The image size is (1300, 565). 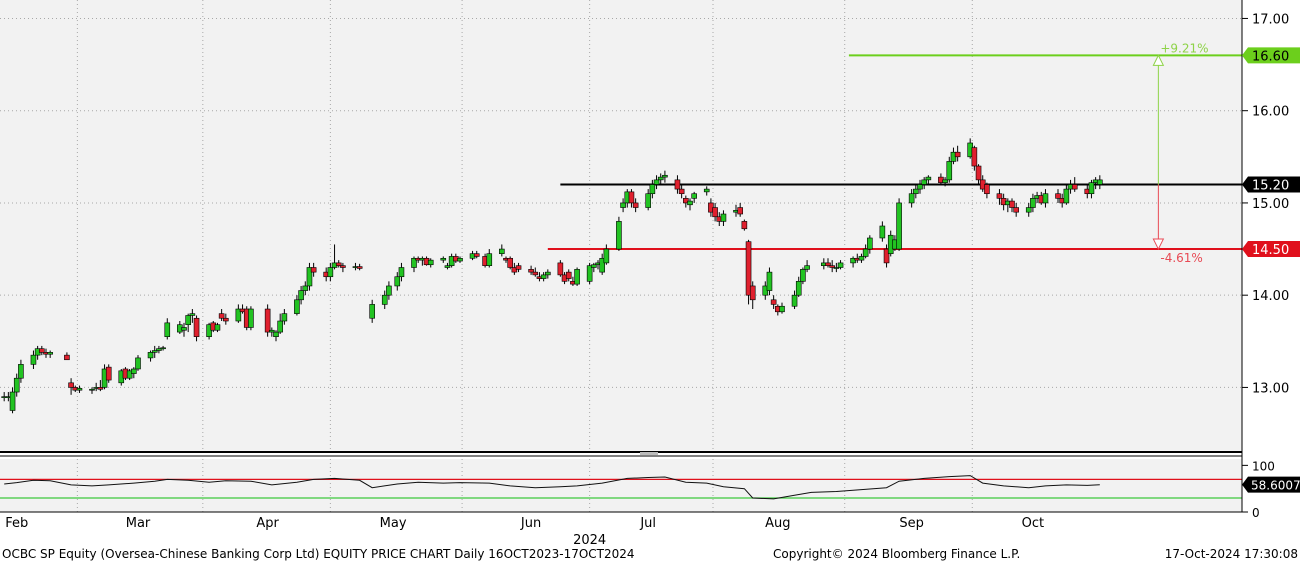 I want to click on level-tag-label: 16.60, so click(x=1270, y=56).